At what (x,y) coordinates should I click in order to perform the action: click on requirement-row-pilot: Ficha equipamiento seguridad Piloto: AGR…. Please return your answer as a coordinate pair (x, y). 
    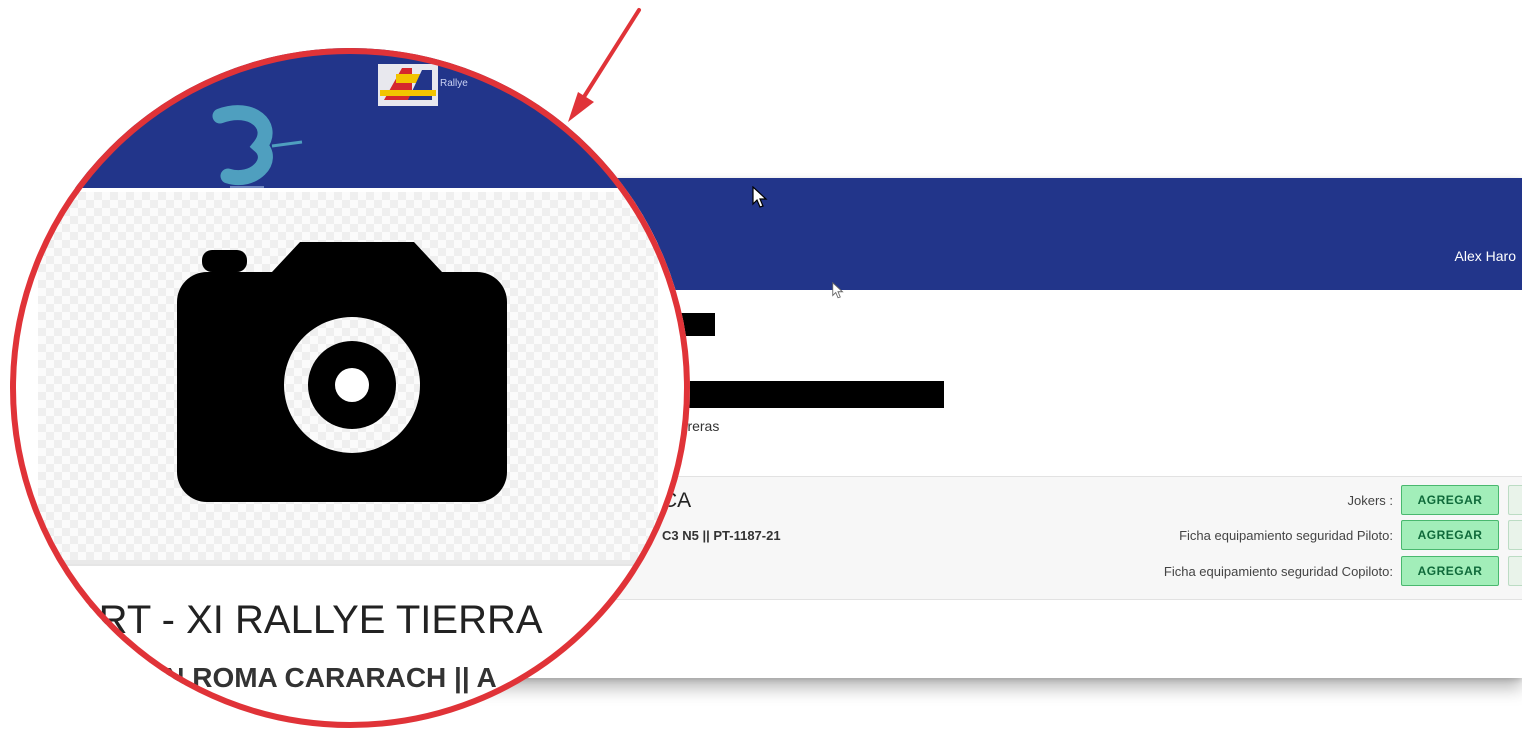
    Looking at the image, I should click on (1350, 535).